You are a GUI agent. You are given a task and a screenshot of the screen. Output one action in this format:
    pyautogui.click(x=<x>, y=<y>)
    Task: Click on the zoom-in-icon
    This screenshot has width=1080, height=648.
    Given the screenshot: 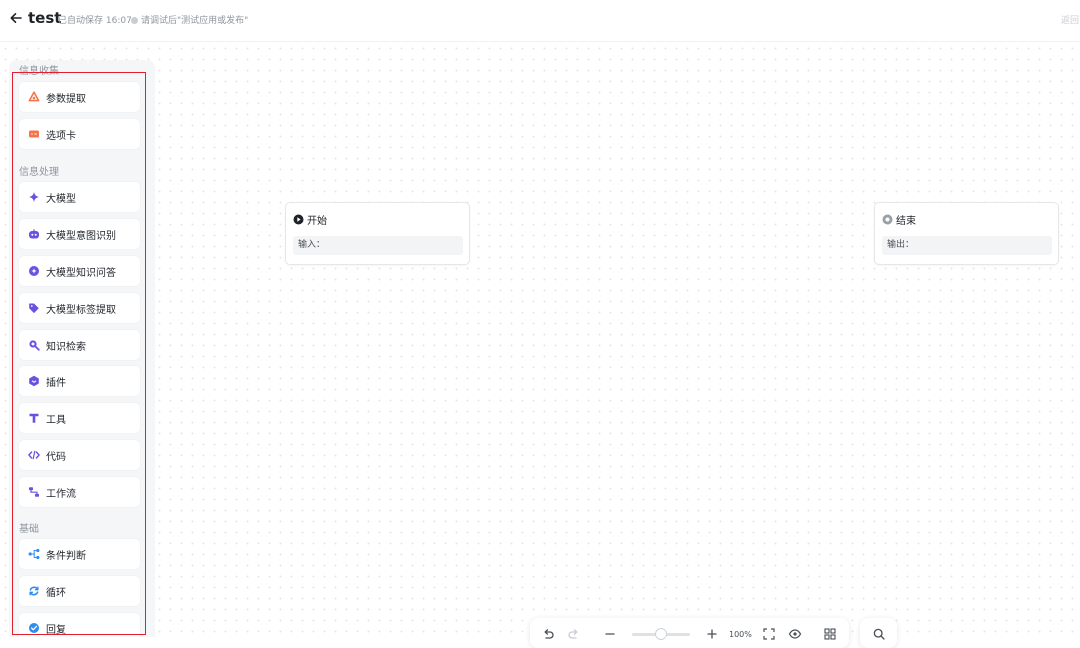 What is the action you would take?
    pyautogui.click(x=712, y=634)
    